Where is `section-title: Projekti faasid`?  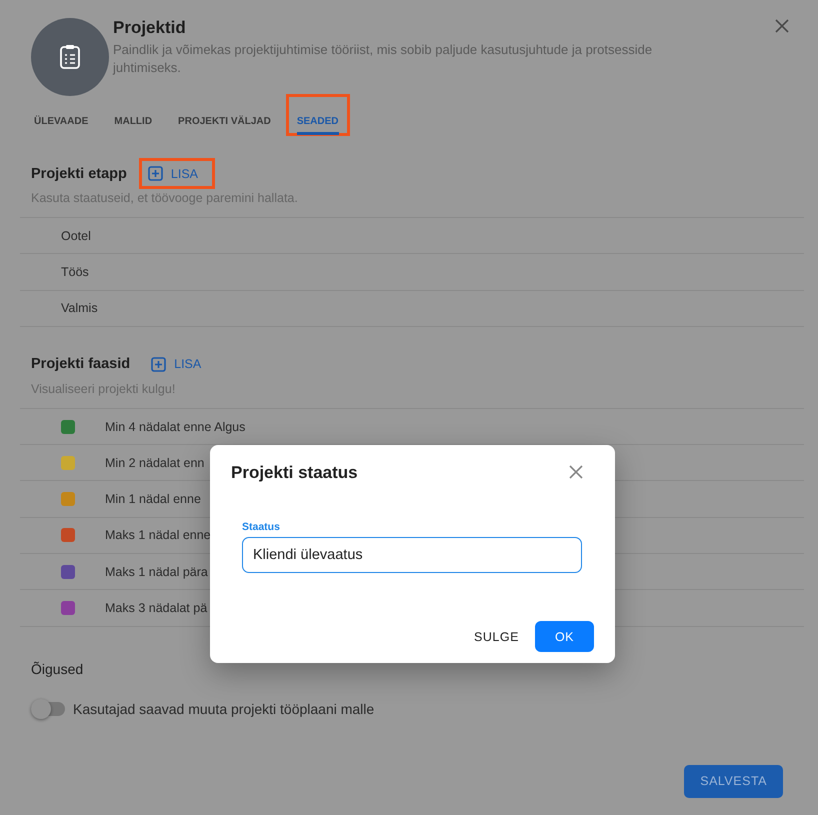
section-title: Projekti faasid is located at coordinates (80, 364).